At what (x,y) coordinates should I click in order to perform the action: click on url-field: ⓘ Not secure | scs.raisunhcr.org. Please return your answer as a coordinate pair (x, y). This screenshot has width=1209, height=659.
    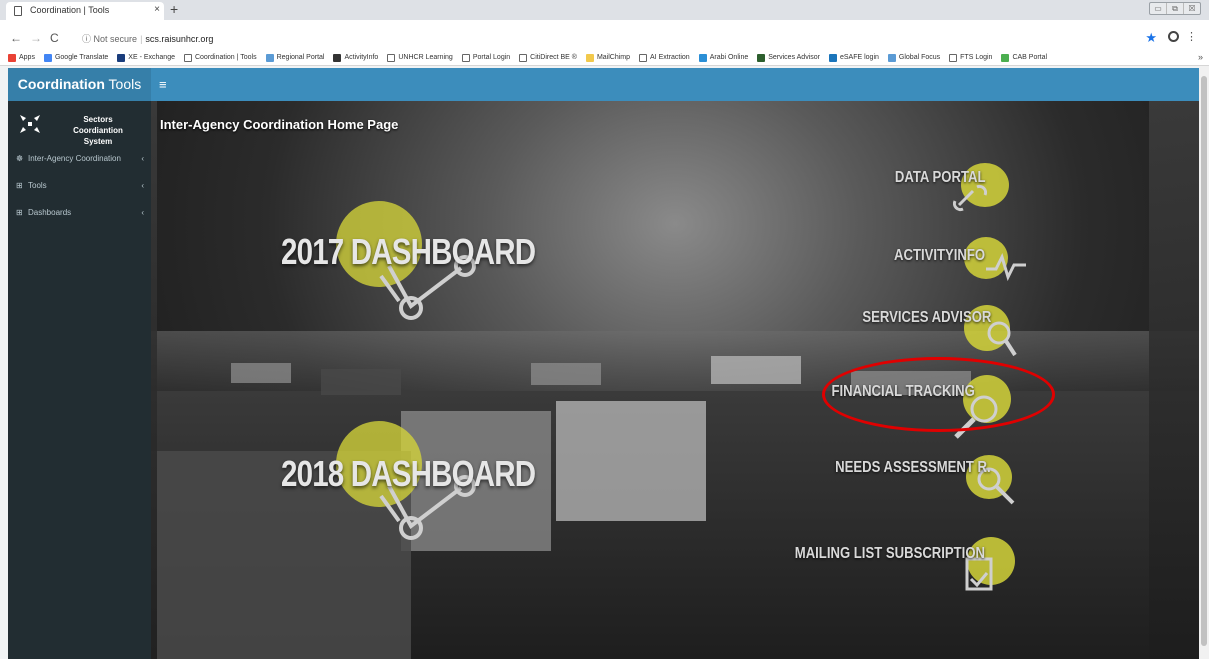
    Looking at the image, I should click on (147, 38).